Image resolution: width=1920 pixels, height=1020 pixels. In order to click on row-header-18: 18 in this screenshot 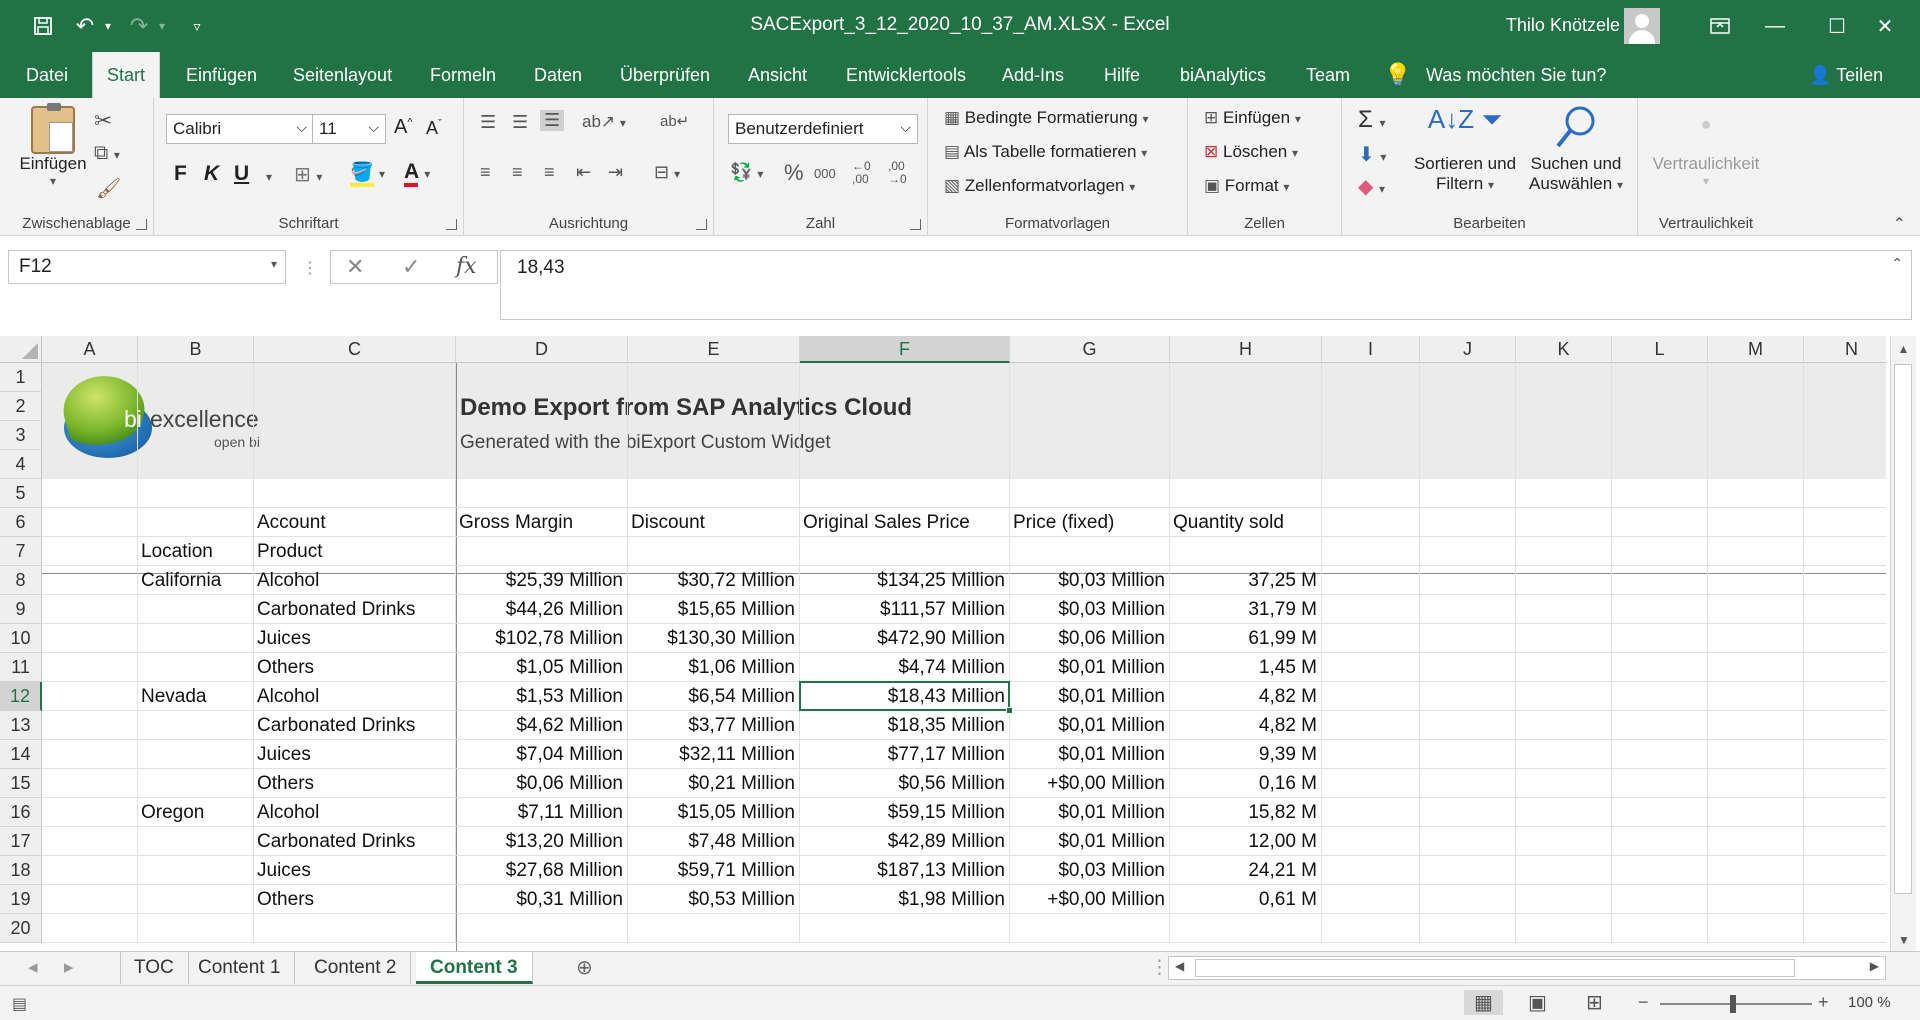, I will do `click(21, 870)`.